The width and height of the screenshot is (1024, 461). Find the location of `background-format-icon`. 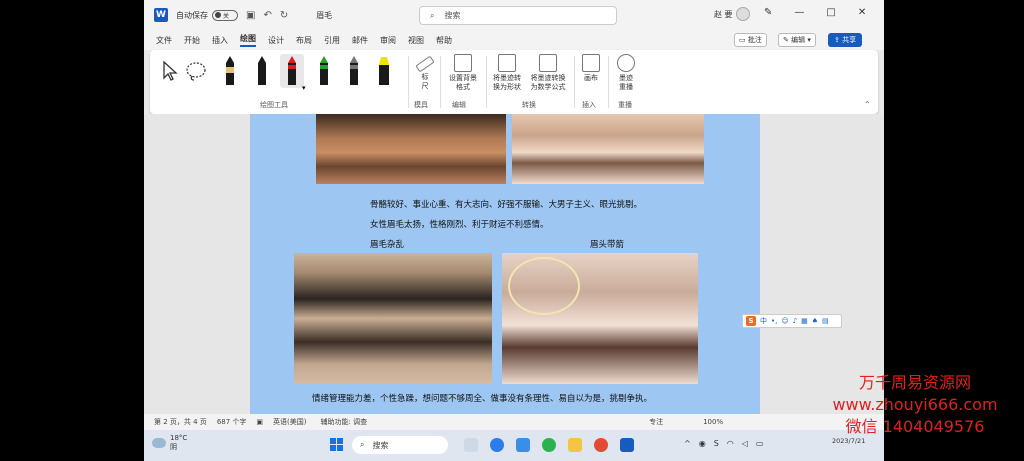

background-format-icon is located at coordinates (463, 63).